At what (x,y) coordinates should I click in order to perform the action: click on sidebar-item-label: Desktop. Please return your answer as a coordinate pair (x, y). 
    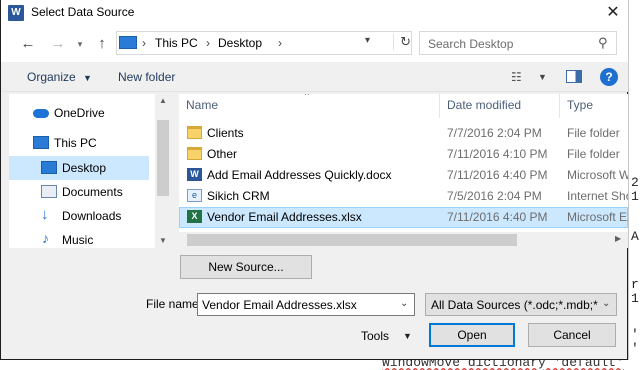
    Looking at the image, I should click on (84, 168).